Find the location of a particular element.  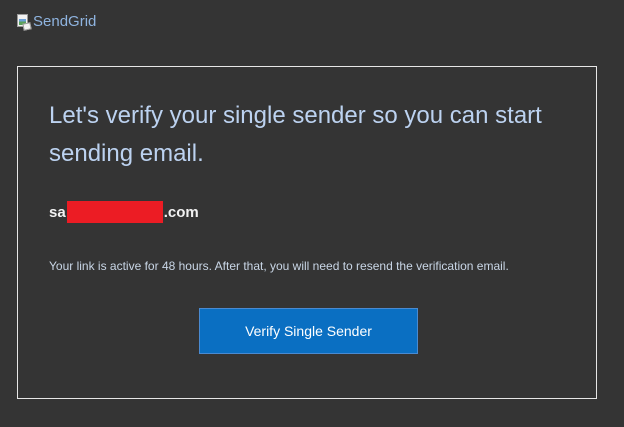

sendgrid-logo: SendGrid is located at coordinates (57, 22).